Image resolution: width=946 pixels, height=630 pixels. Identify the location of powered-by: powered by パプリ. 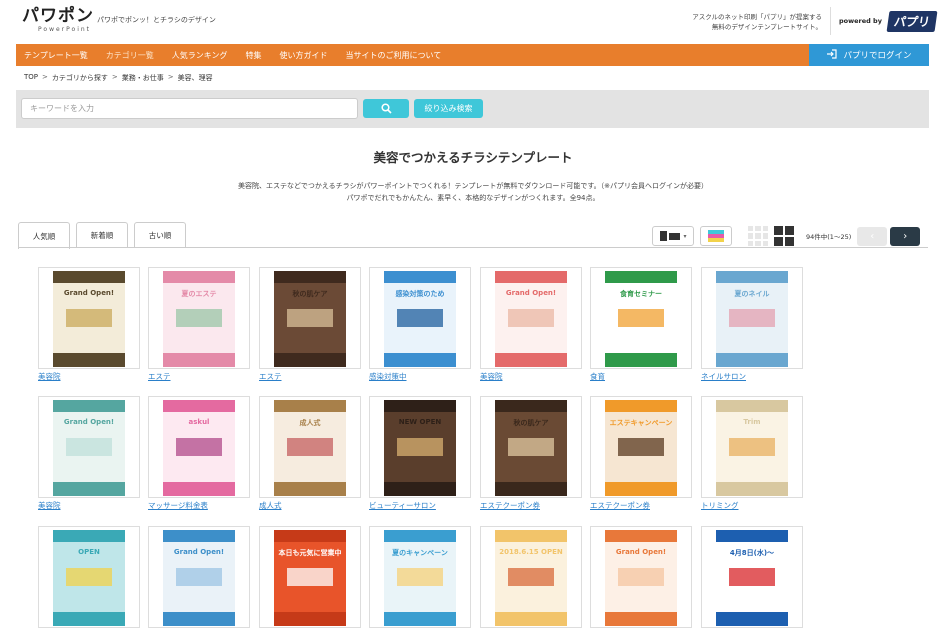
(884, 21).